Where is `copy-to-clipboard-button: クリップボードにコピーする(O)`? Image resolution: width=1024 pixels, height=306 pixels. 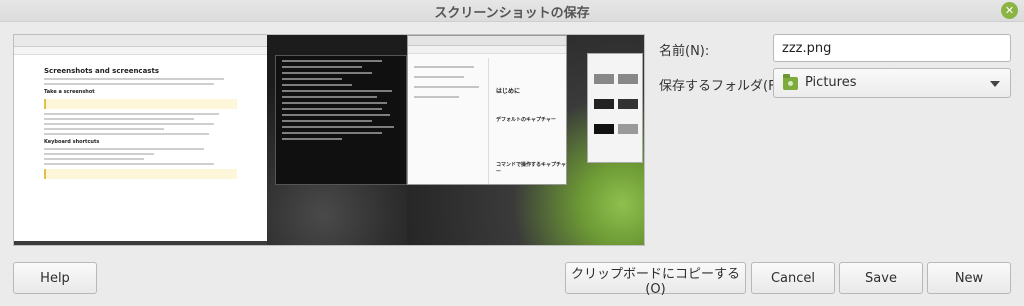 copy-to-clipboard-button: クリップボードにコピーする(O) is located at coordinates (655, 279).